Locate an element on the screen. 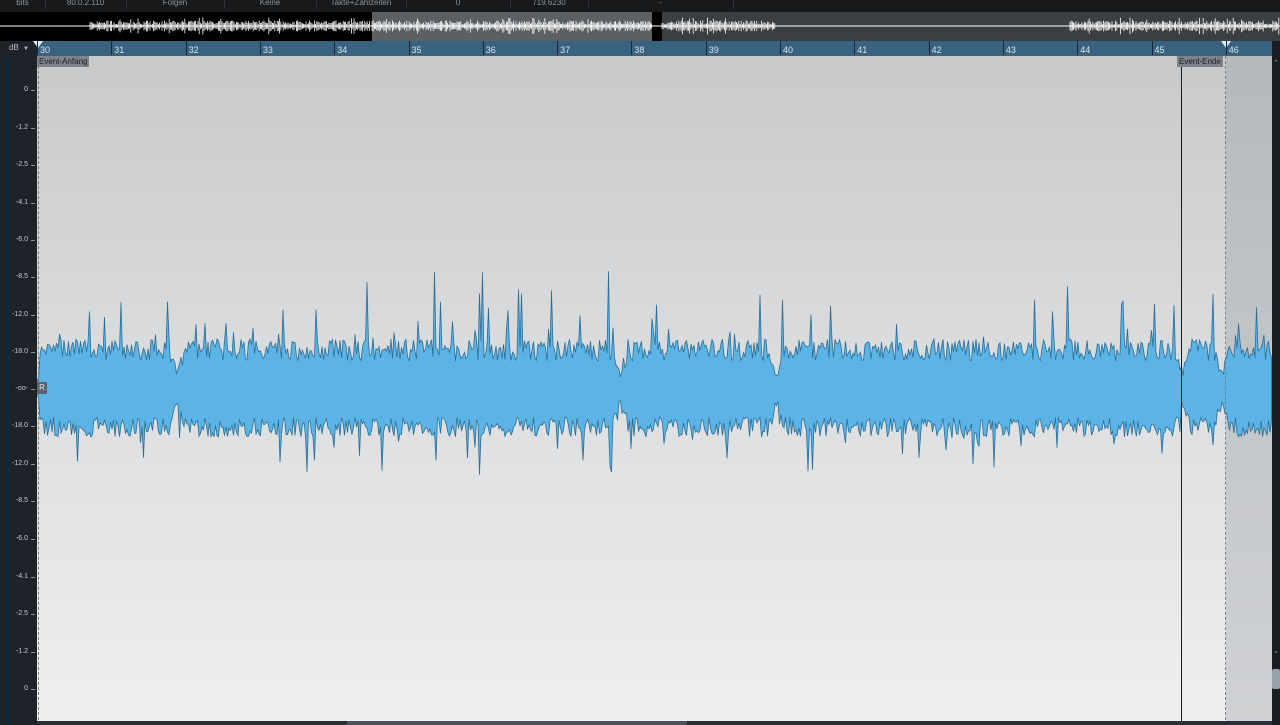 Image resolution: width=1280 pixels, height=725 pixels. info-time_format: Takte+Zählzeiten is located at coordinates (361, 4).